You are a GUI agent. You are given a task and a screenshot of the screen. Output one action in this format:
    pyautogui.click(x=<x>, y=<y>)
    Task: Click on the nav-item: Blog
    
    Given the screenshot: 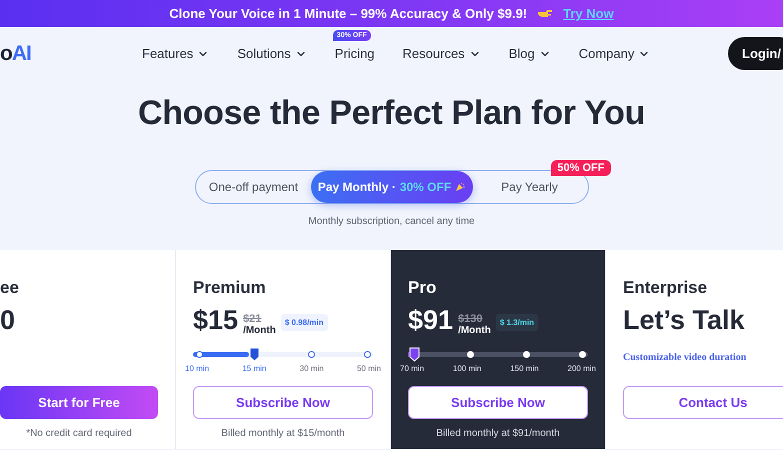 What is the action you would take?
    pyautogui.click(x=529, y=53)
    